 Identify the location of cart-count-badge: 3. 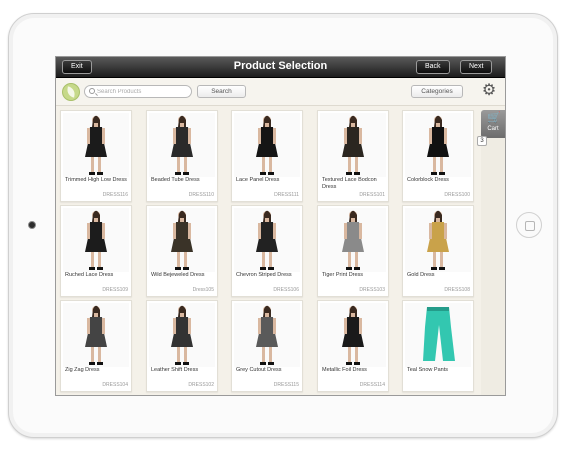
(482, 141).